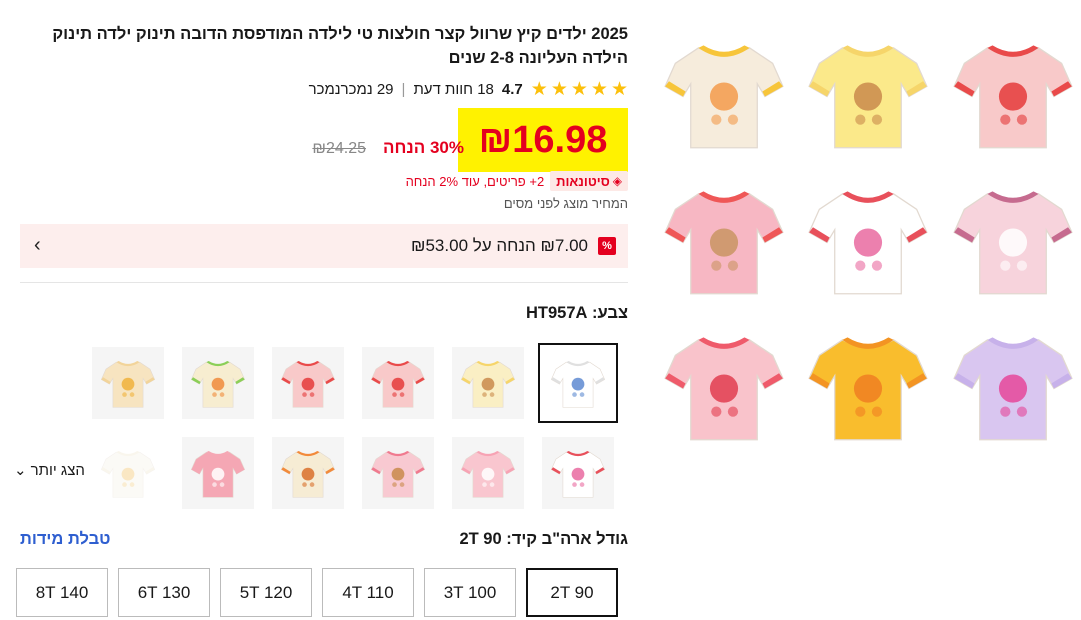 This screenshot has height=620, width=1081. What do you see at coordinates (565, 203) in the screenshot?
I see `tax-note: המחיר מוצג לפני מסים` at bounding box center [565, 203].